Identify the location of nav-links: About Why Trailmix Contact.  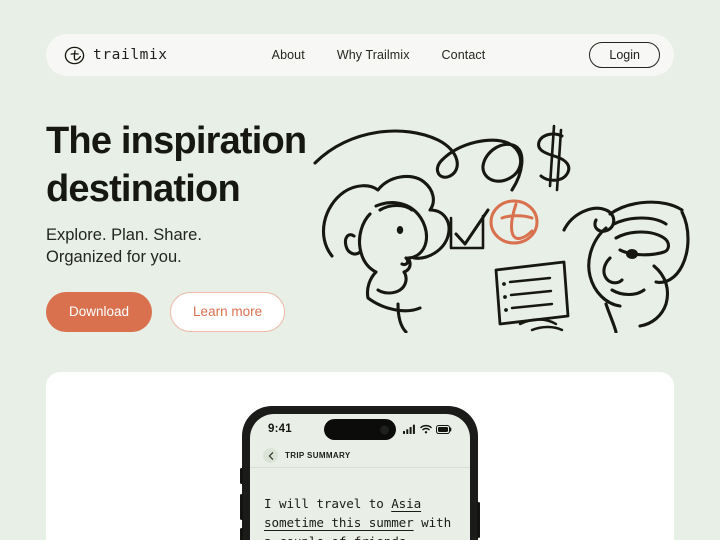
(379, 55).